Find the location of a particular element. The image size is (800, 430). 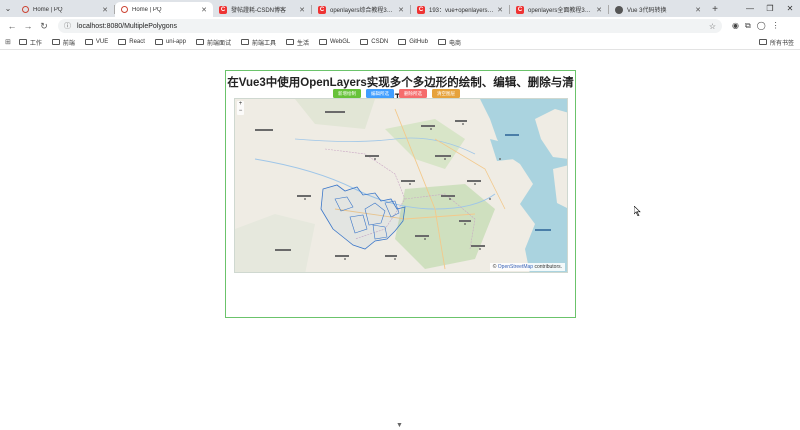

tab-2: C 發帖證耗-CSDN博客 ✕ is located at coordinates (262, 9).